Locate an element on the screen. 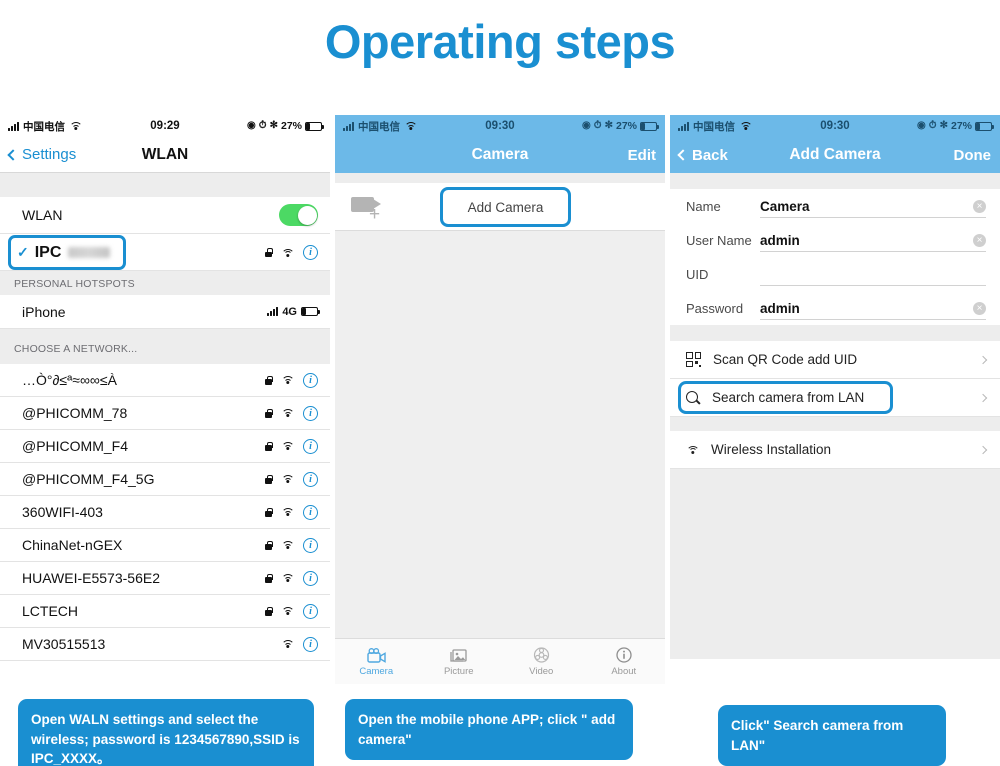  network-name: MV30515513 is located at coordinates (64, 644).